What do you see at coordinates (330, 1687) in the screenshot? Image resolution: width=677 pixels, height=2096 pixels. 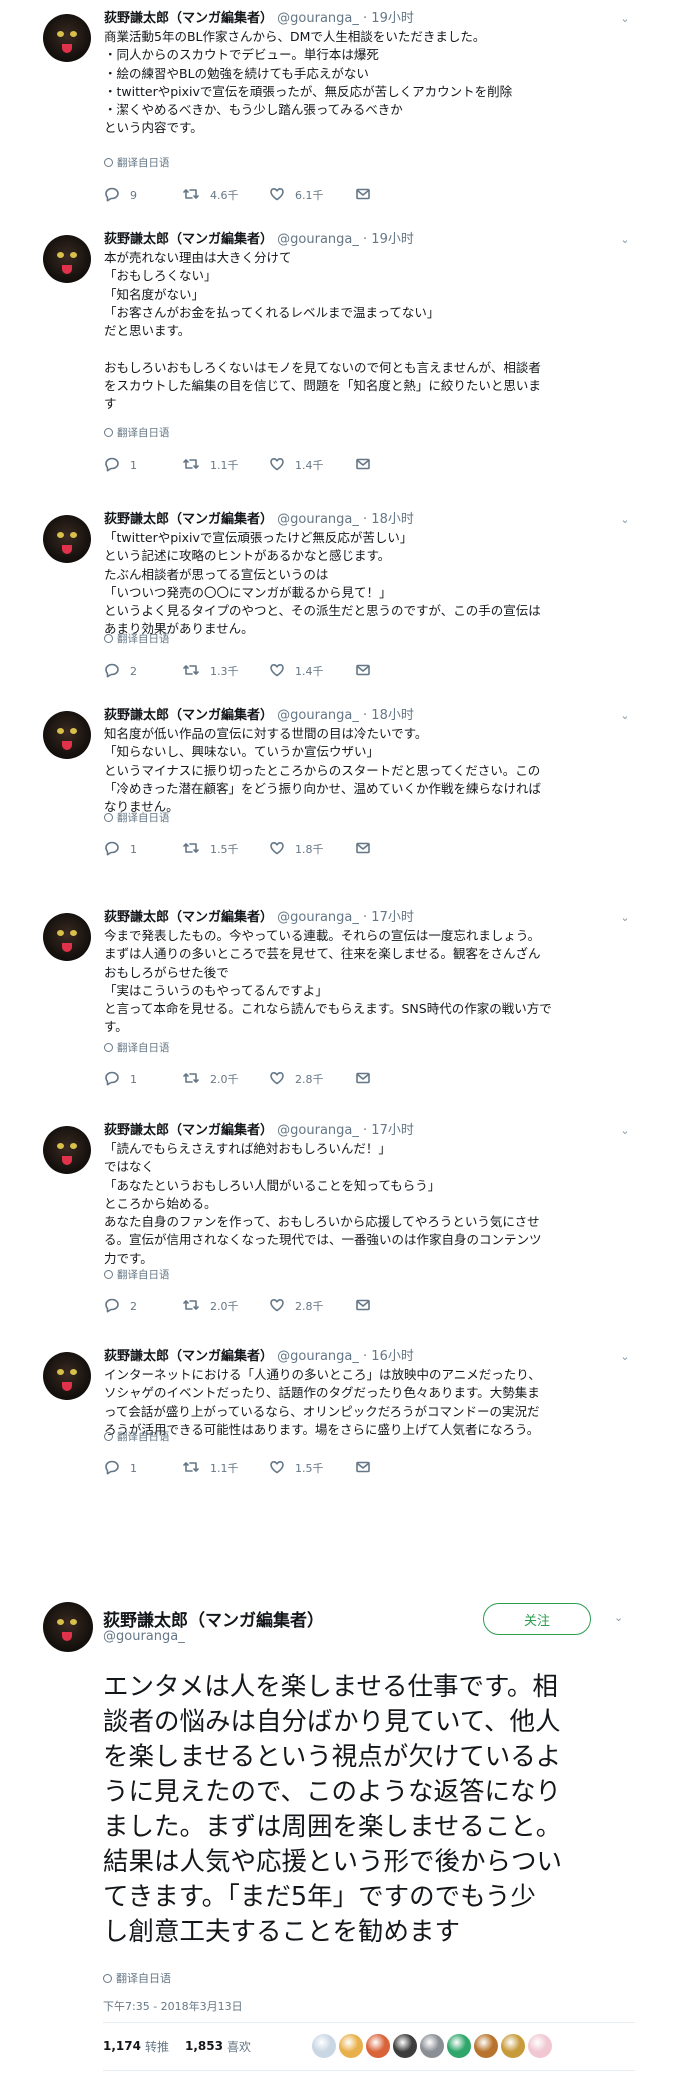 I see `tweet-text-line: エンタメは人を楽しませる仕事です。相` at bounding box center [330, 1687].